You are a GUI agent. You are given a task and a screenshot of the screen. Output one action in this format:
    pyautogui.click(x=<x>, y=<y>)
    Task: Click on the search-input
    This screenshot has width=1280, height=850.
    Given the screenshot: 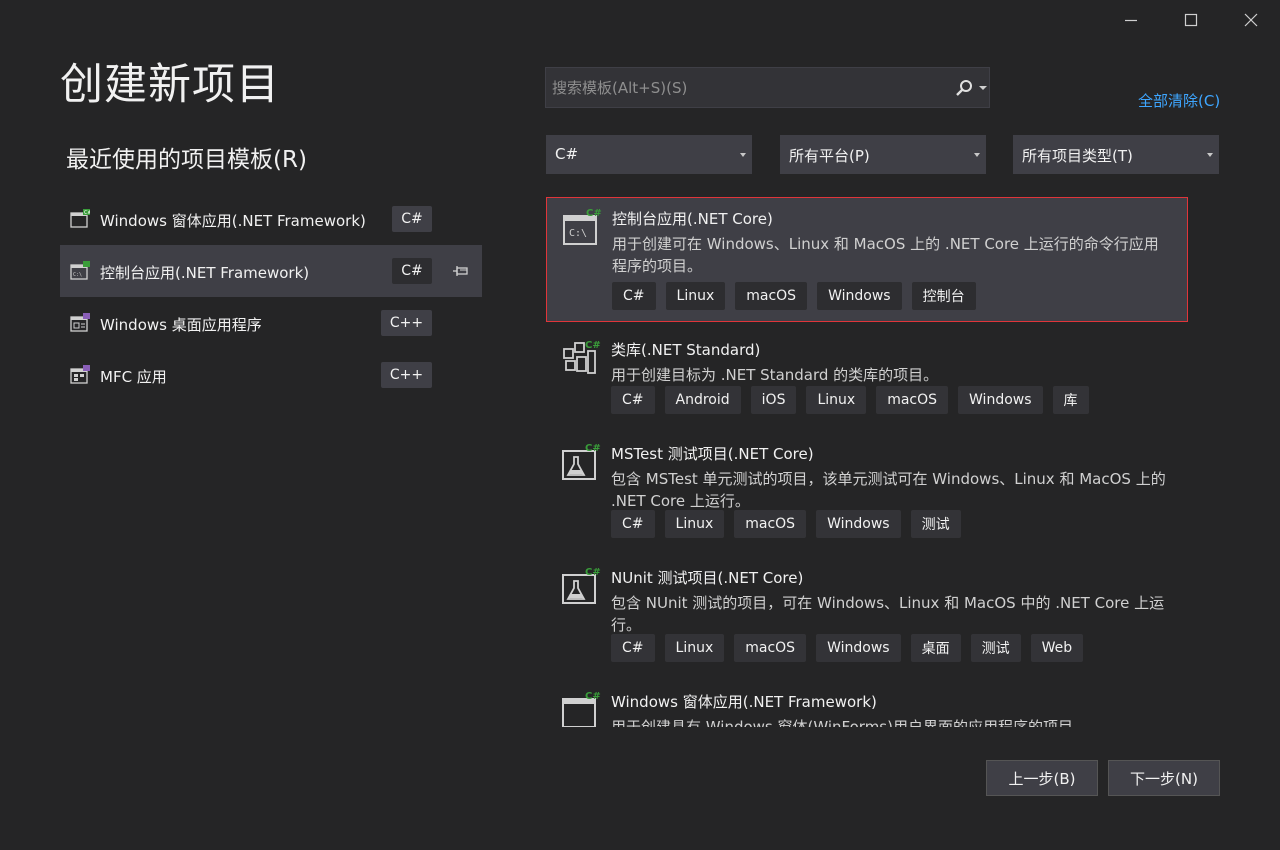 What is the action you would take?
    pyautogui.click(x=743, y=87)
    